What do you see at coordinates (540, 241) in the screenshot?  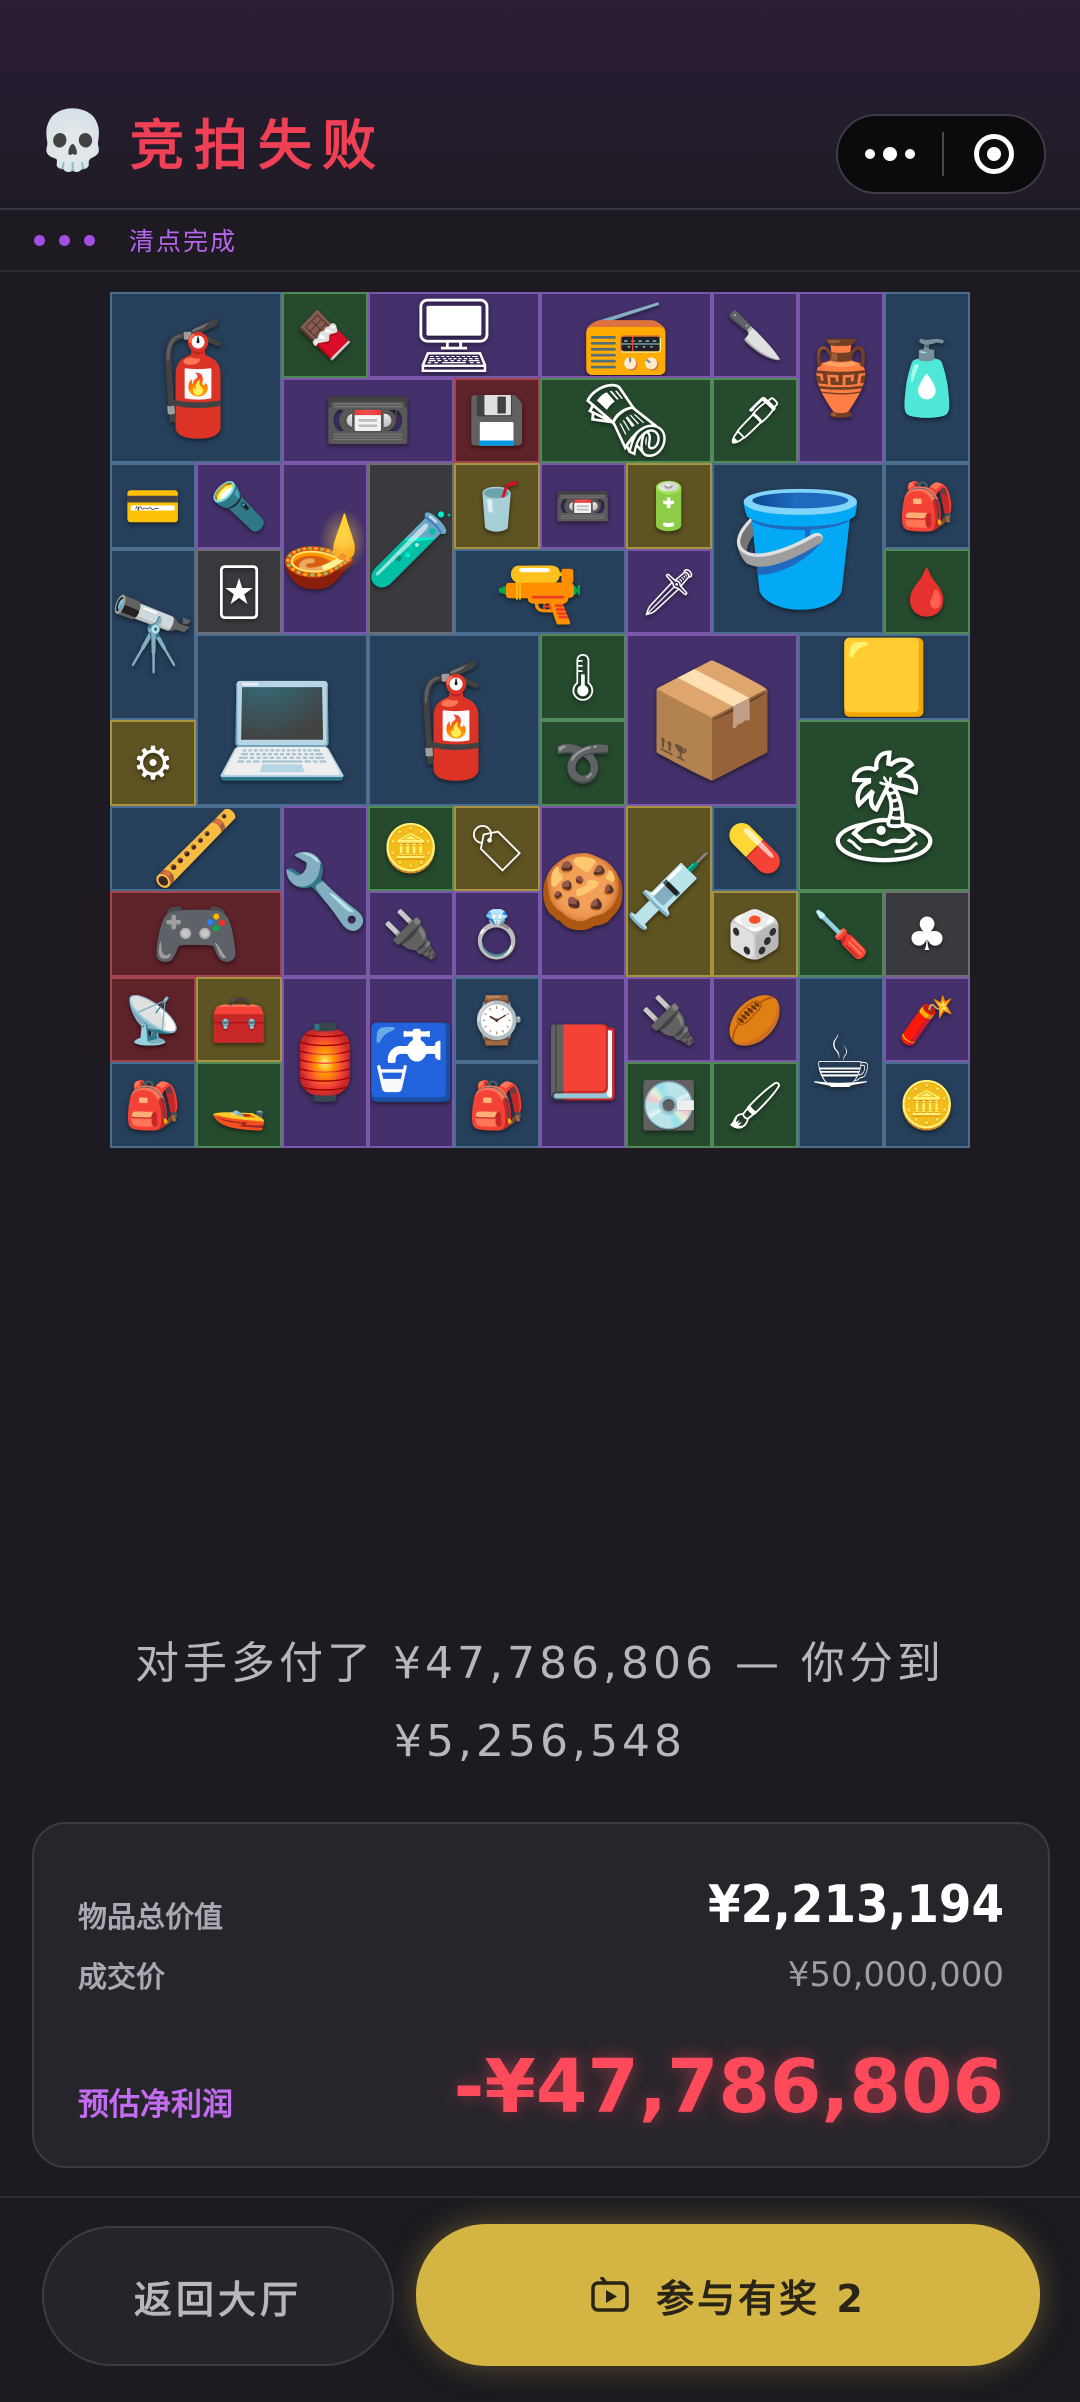 I see `status-row: 清点完成` at bounding box center [540, 241].